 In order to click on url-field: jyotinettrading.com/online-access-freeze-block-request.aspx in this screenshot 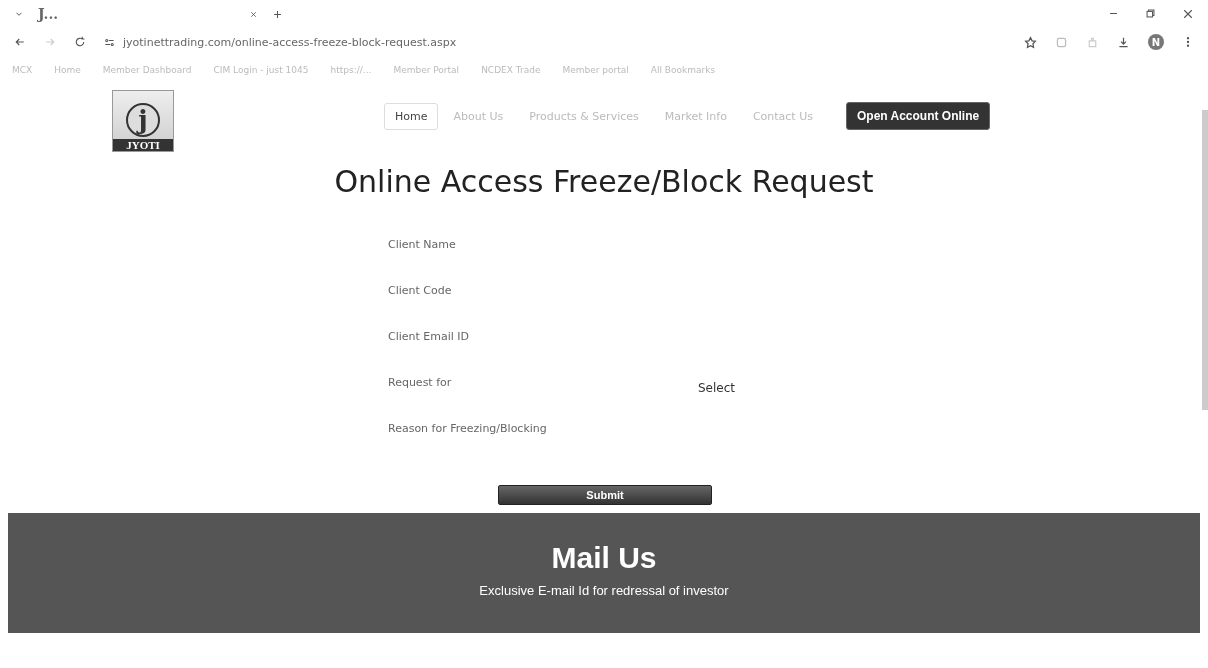, I will do `click(290, 42)`.